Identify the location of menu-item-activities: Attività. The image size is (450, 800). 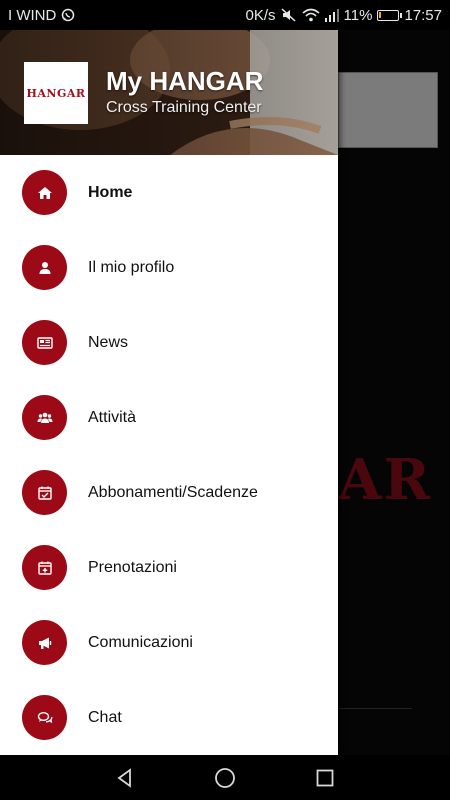
(169, 417).